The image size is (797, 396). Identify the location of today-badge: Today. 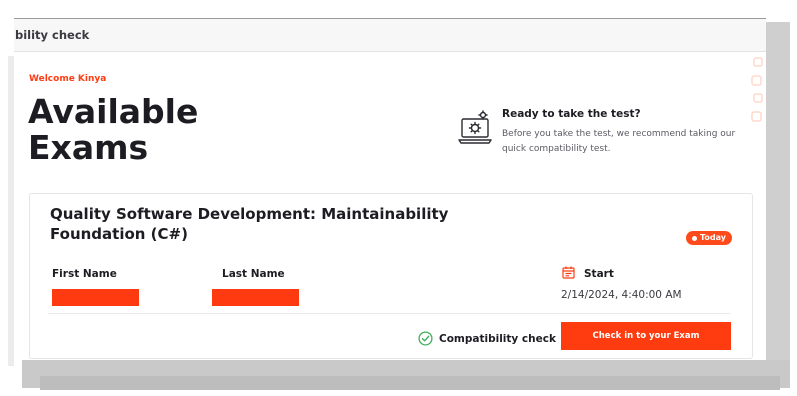
(709, 238).